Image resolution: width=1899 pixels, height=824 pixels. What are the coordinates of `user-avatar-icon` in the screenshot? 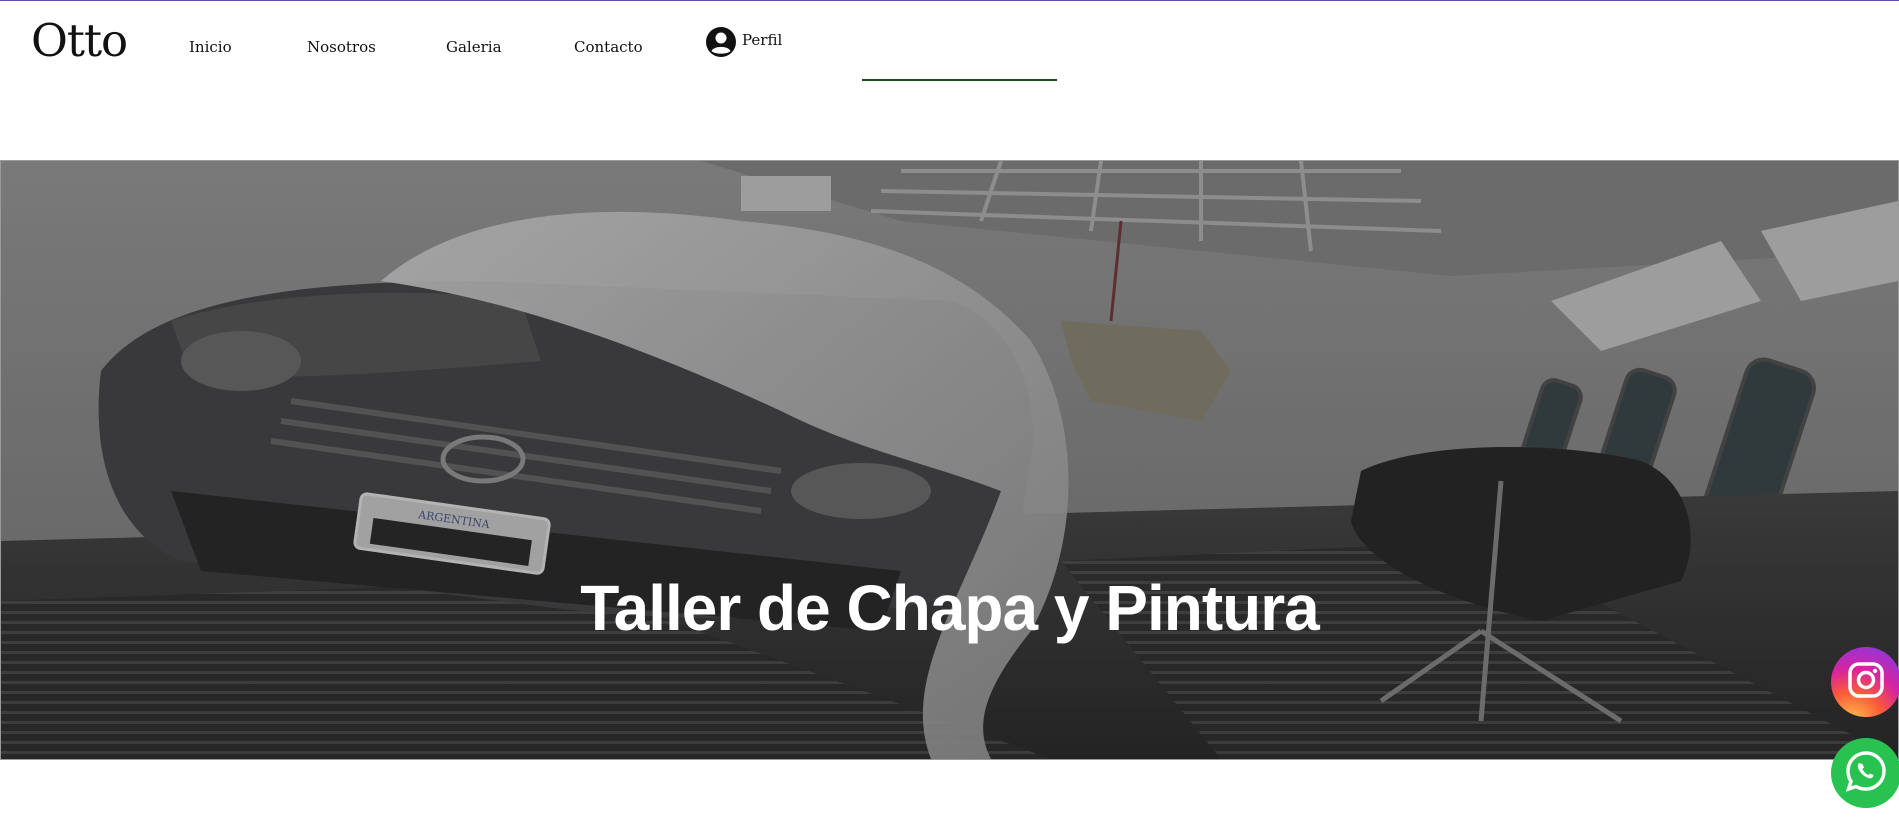 It's located at (721, 44).